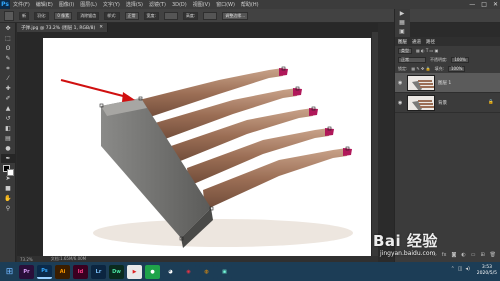 Image resolution: width=500 pixels, height=281 pixels. I want to click on baidu-watermark: Bai 经验 jingyan.baidu.com, so click(434, 244).